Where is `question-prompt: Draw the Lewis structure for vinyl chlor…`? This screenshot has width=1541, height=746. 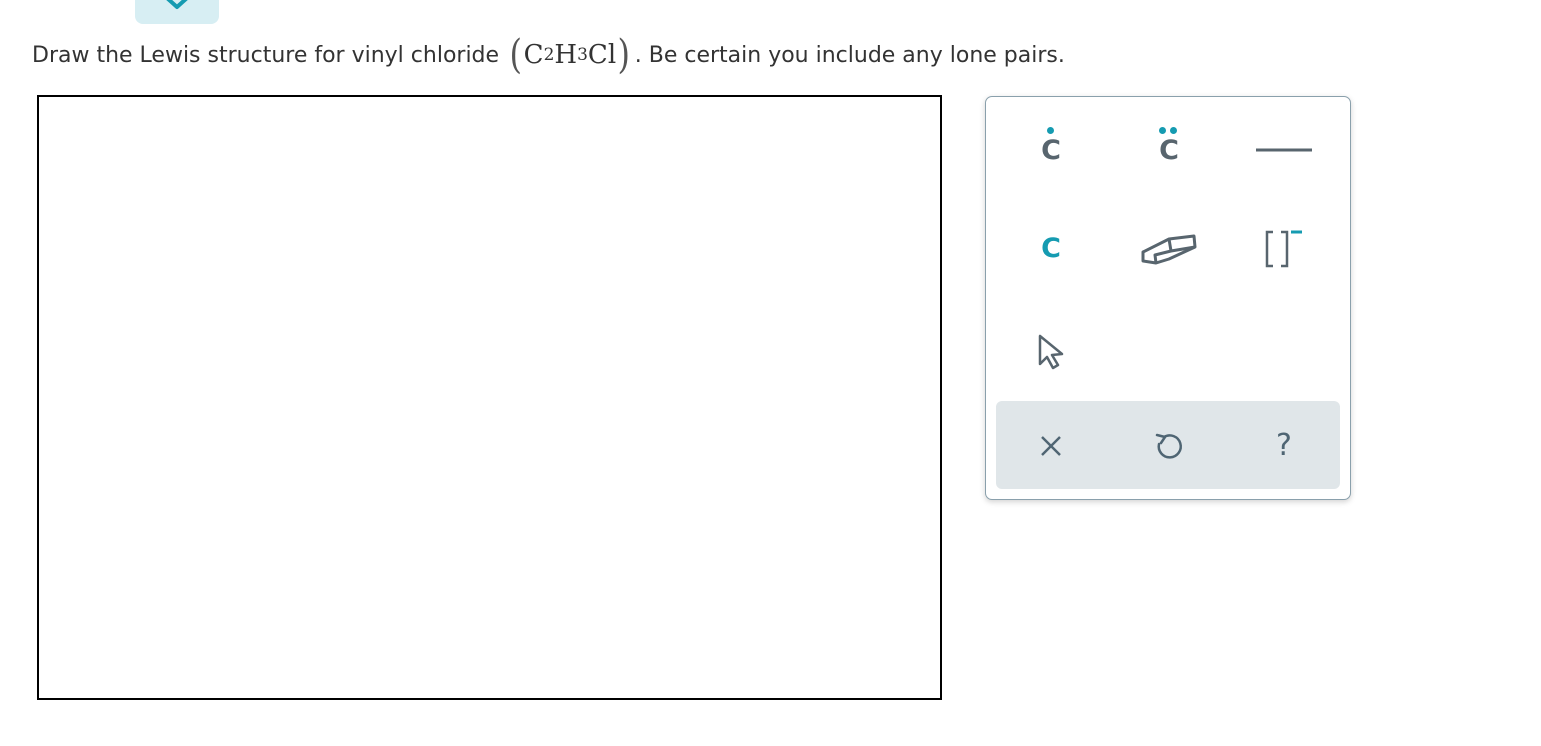
question-prompt: Draw the Lewis structure for vinyl chlor… is located at coordinates (548, 55).